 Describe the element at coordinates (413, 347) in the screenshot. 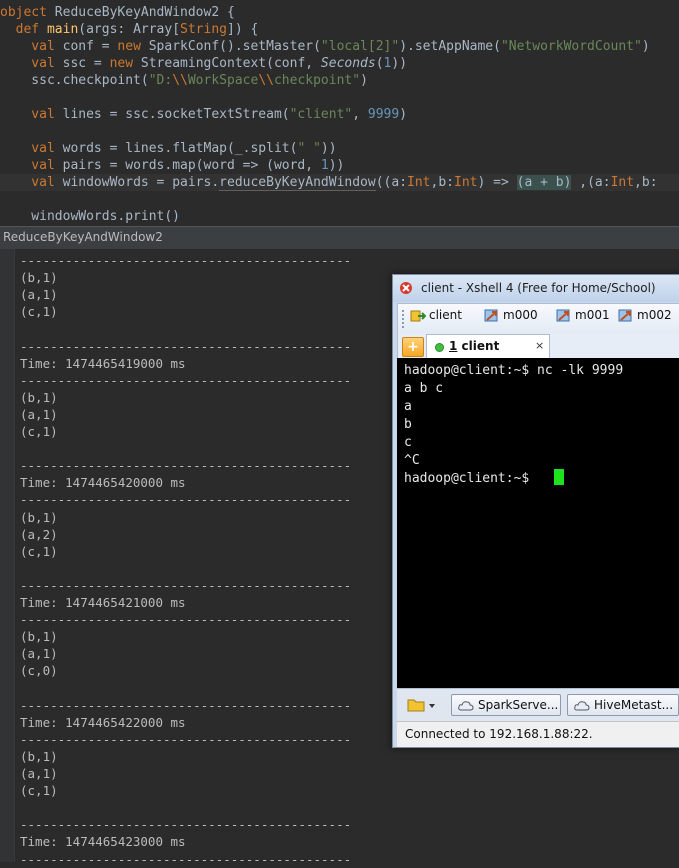

I see `new-tab-button: +` at that location.